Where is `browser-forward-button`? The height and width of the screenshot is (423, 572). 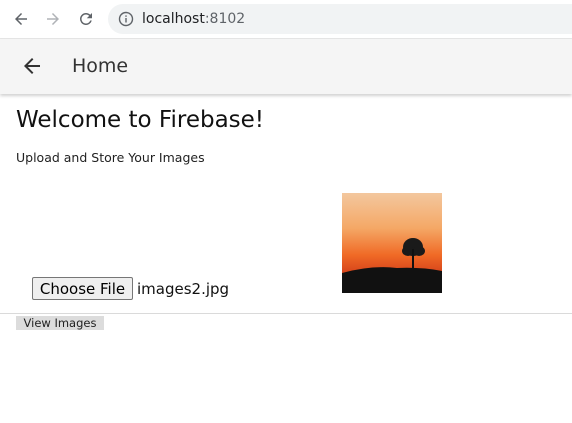
browser-forward-button is located at coordinates (53, 19).